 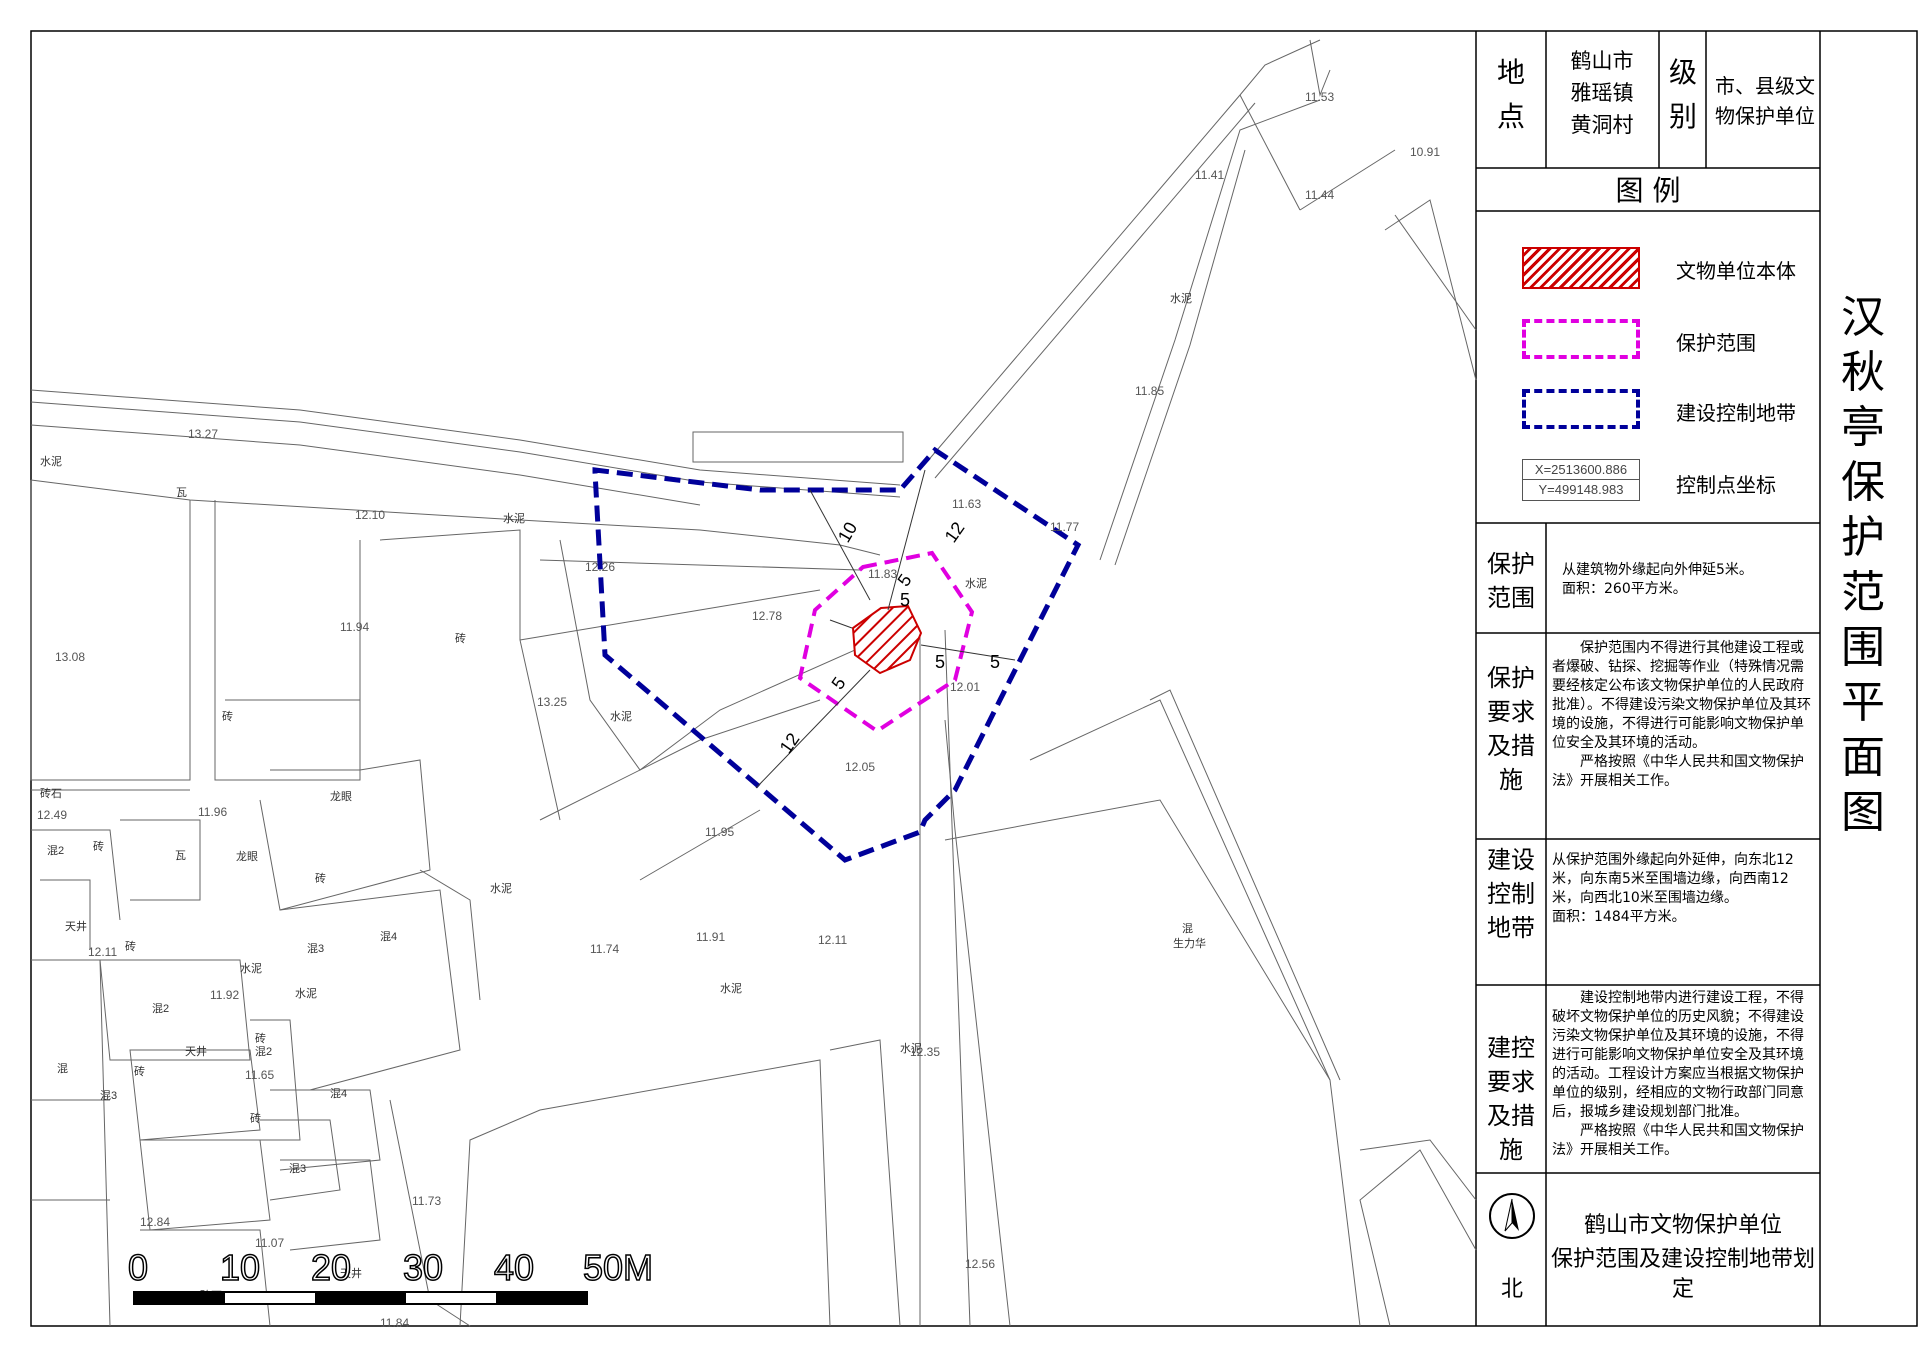 What do you see at coordinates (1425, 152) in the screenshot?
I see `elevation-label: 10.91` at bounding box center [1425, 152].